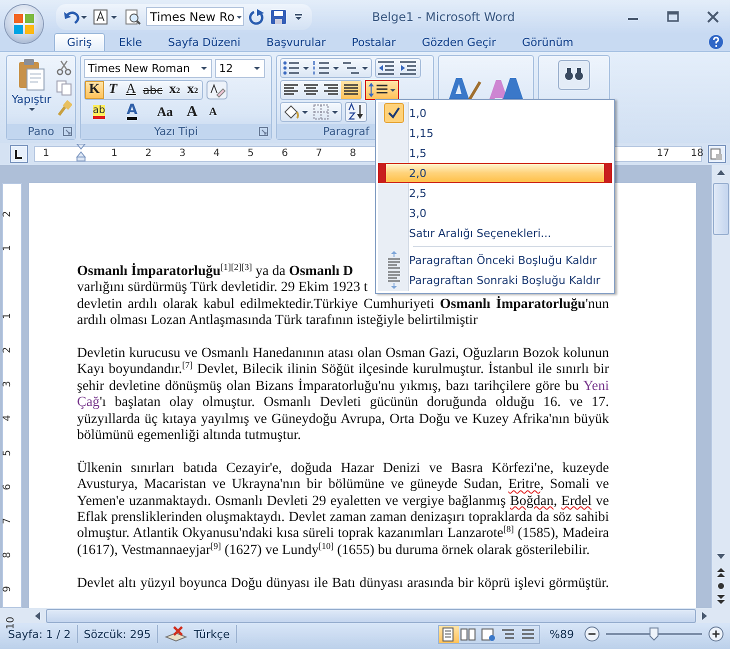 The height and width of the screenshot is (649, 730). I want to click on space-before-icon, so click(394, 260).